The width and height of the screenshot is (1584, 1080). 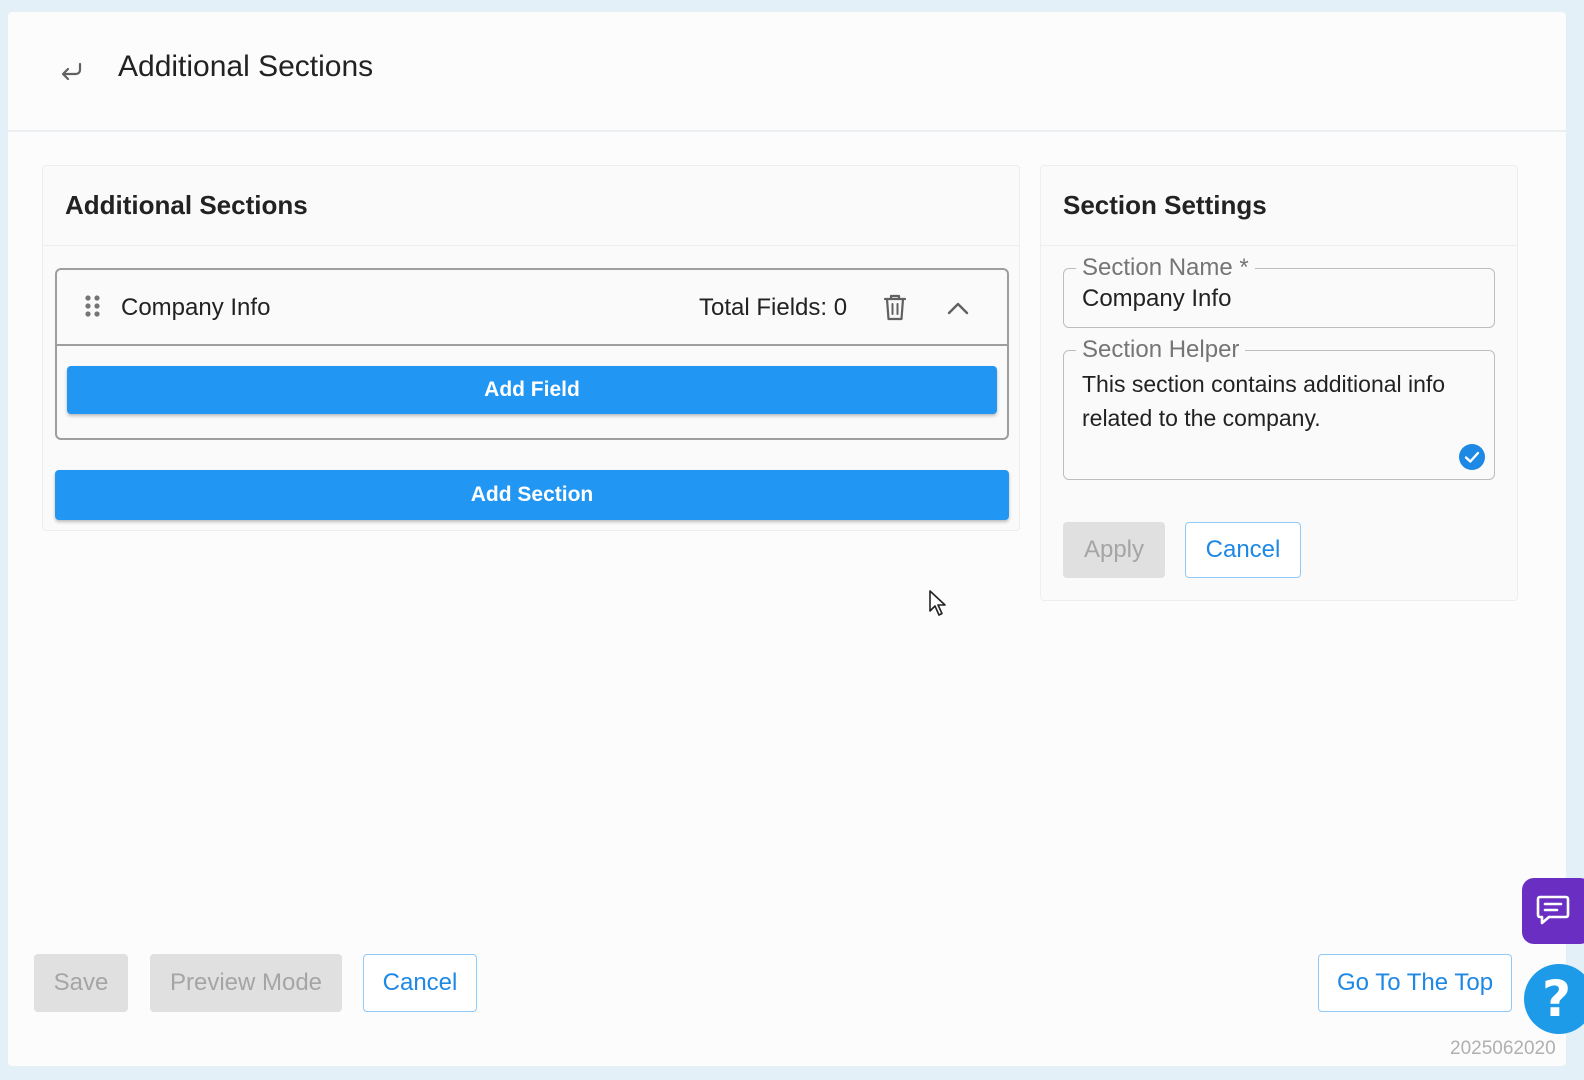 What do you see at coordinates (532, 390) in the screenshot?
I see `add-field-button: Add Field` at bounding box center [532, 390].